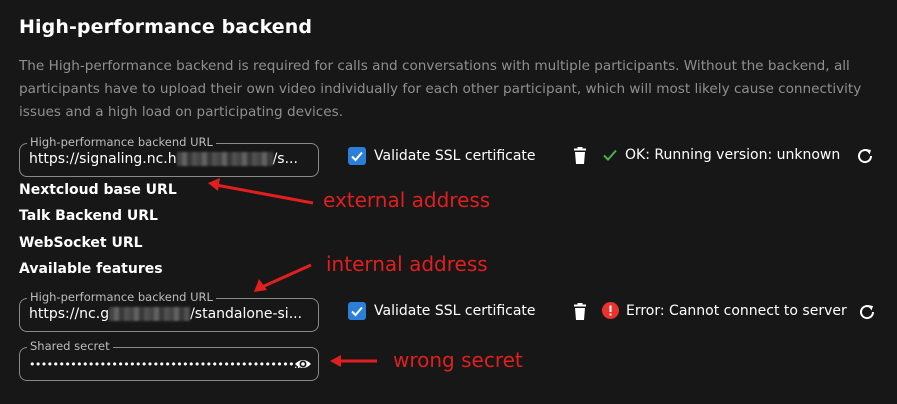  I want to click on eye-icon, so click(303, 364).